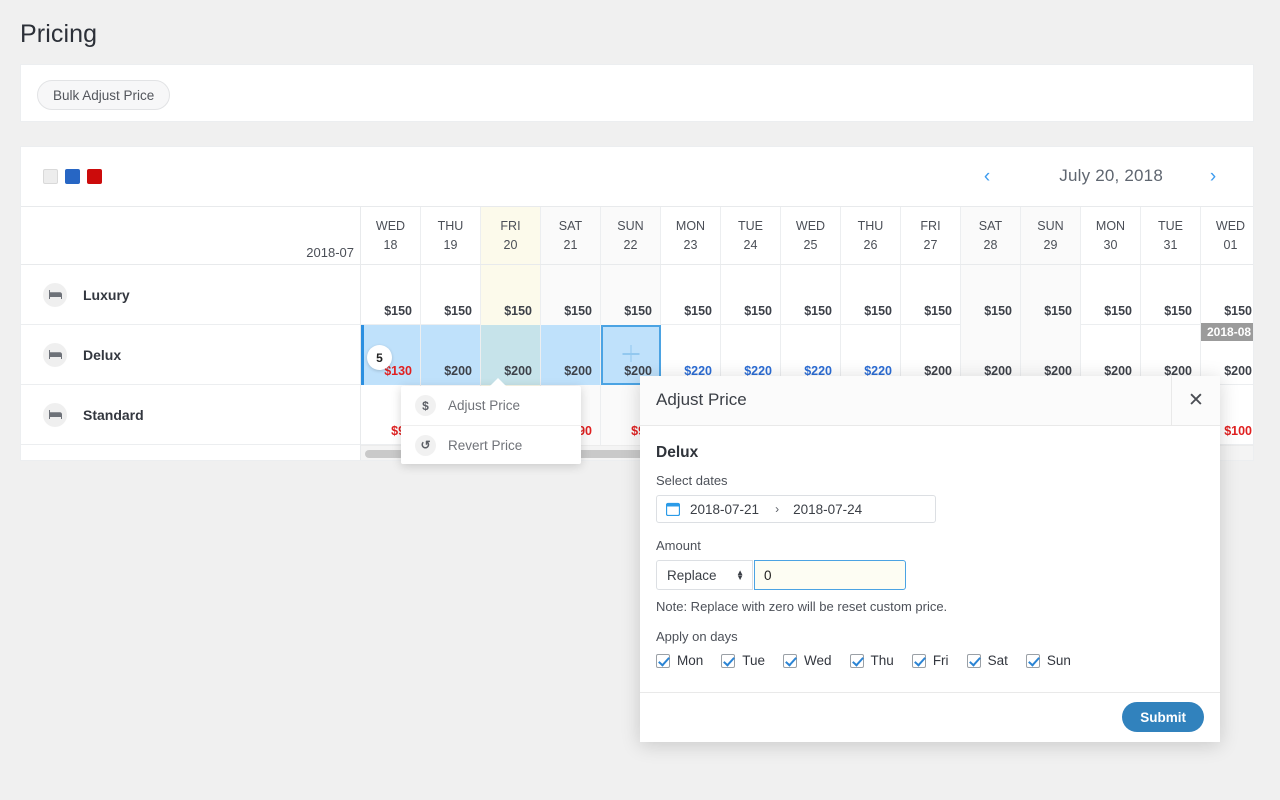 This screenshot has width=1280, height=800. Describe the element at coordinates (1170, 225) in the screenshot. I see `day-of-week: TUE` at that location.